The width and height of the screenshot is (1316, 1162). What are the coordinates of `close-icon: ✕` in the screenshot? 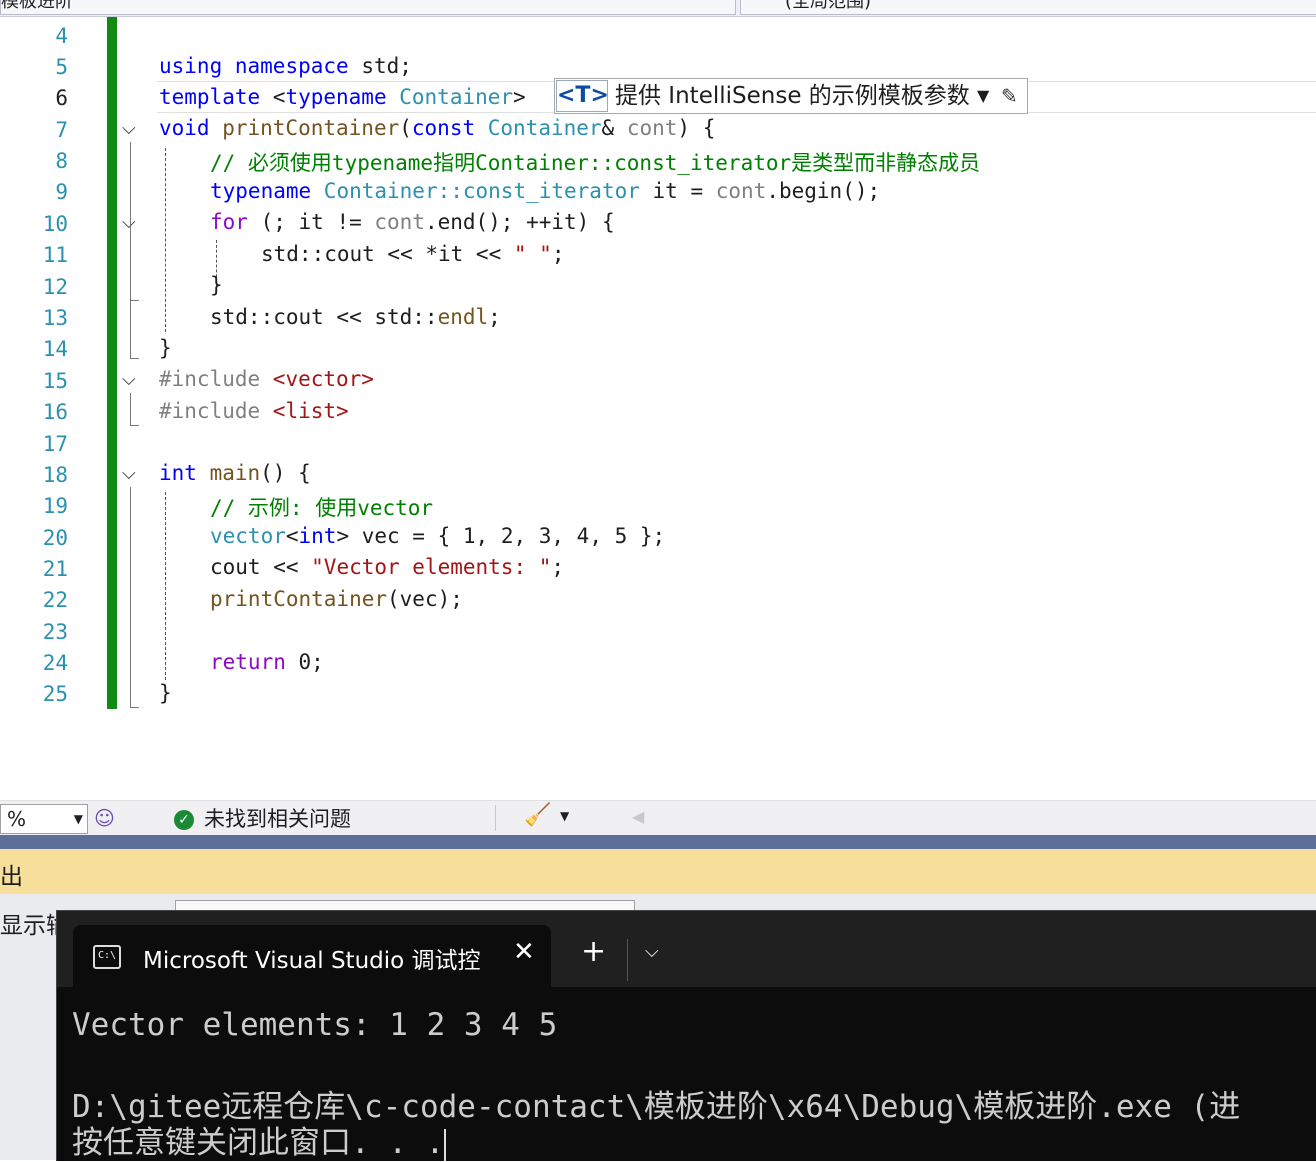 It's located at (524, 952).